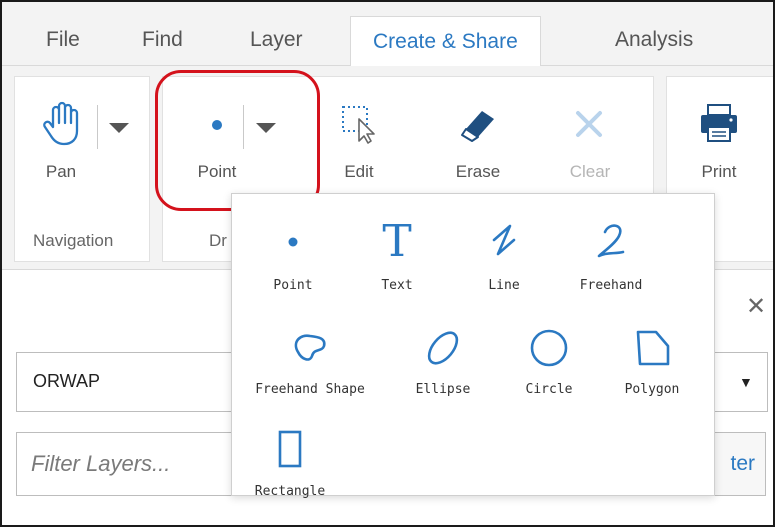 This screenshot has height=527, width=775. Describe the element at coordinates (589, 124) in the screenshot. I see `clear-x-icon` at that location.